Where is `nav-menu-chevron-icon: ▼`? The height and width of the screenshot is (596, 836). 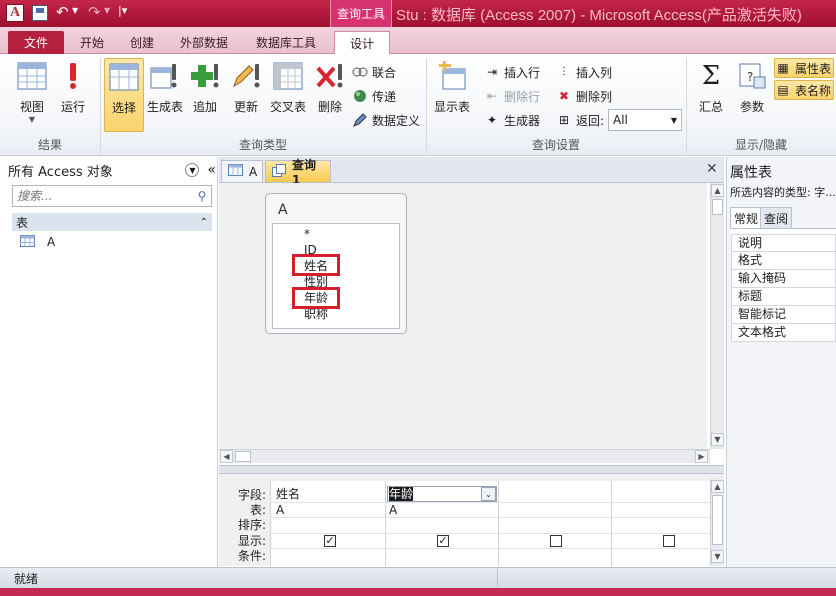 nav-menu-chevron-icon: ▼ is located at coordinates (192, 170).